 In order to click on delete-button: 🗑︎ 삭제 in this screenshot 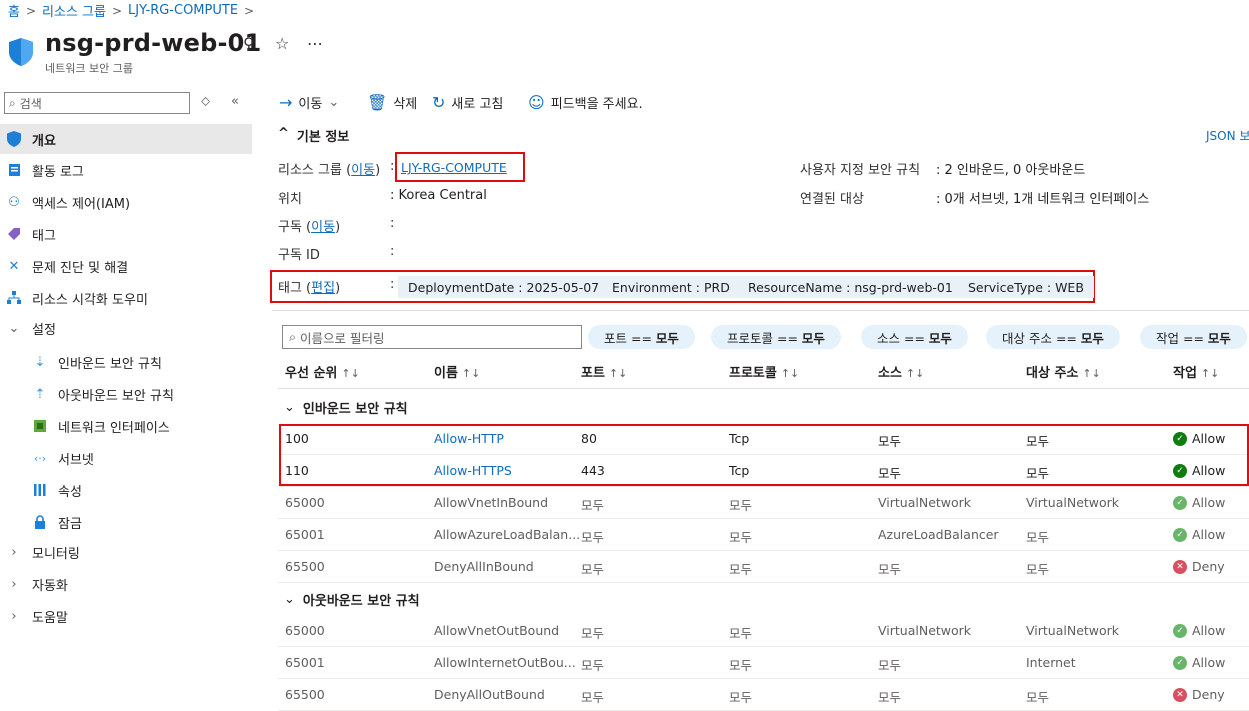, I will do `click(392, 102)`.